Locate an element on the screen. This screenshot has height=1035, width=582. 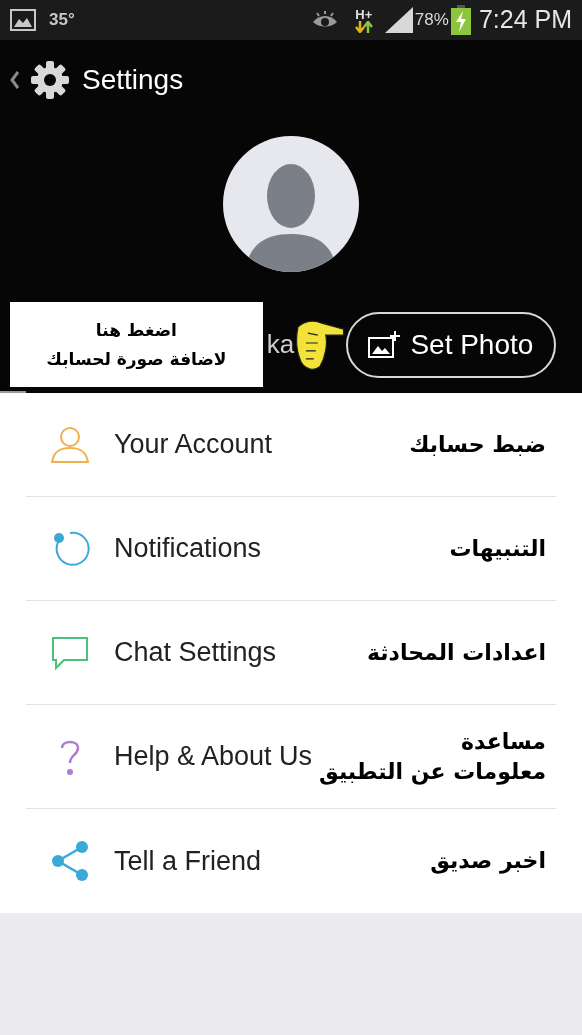
settings-icon is located at coordinates (50, 80).